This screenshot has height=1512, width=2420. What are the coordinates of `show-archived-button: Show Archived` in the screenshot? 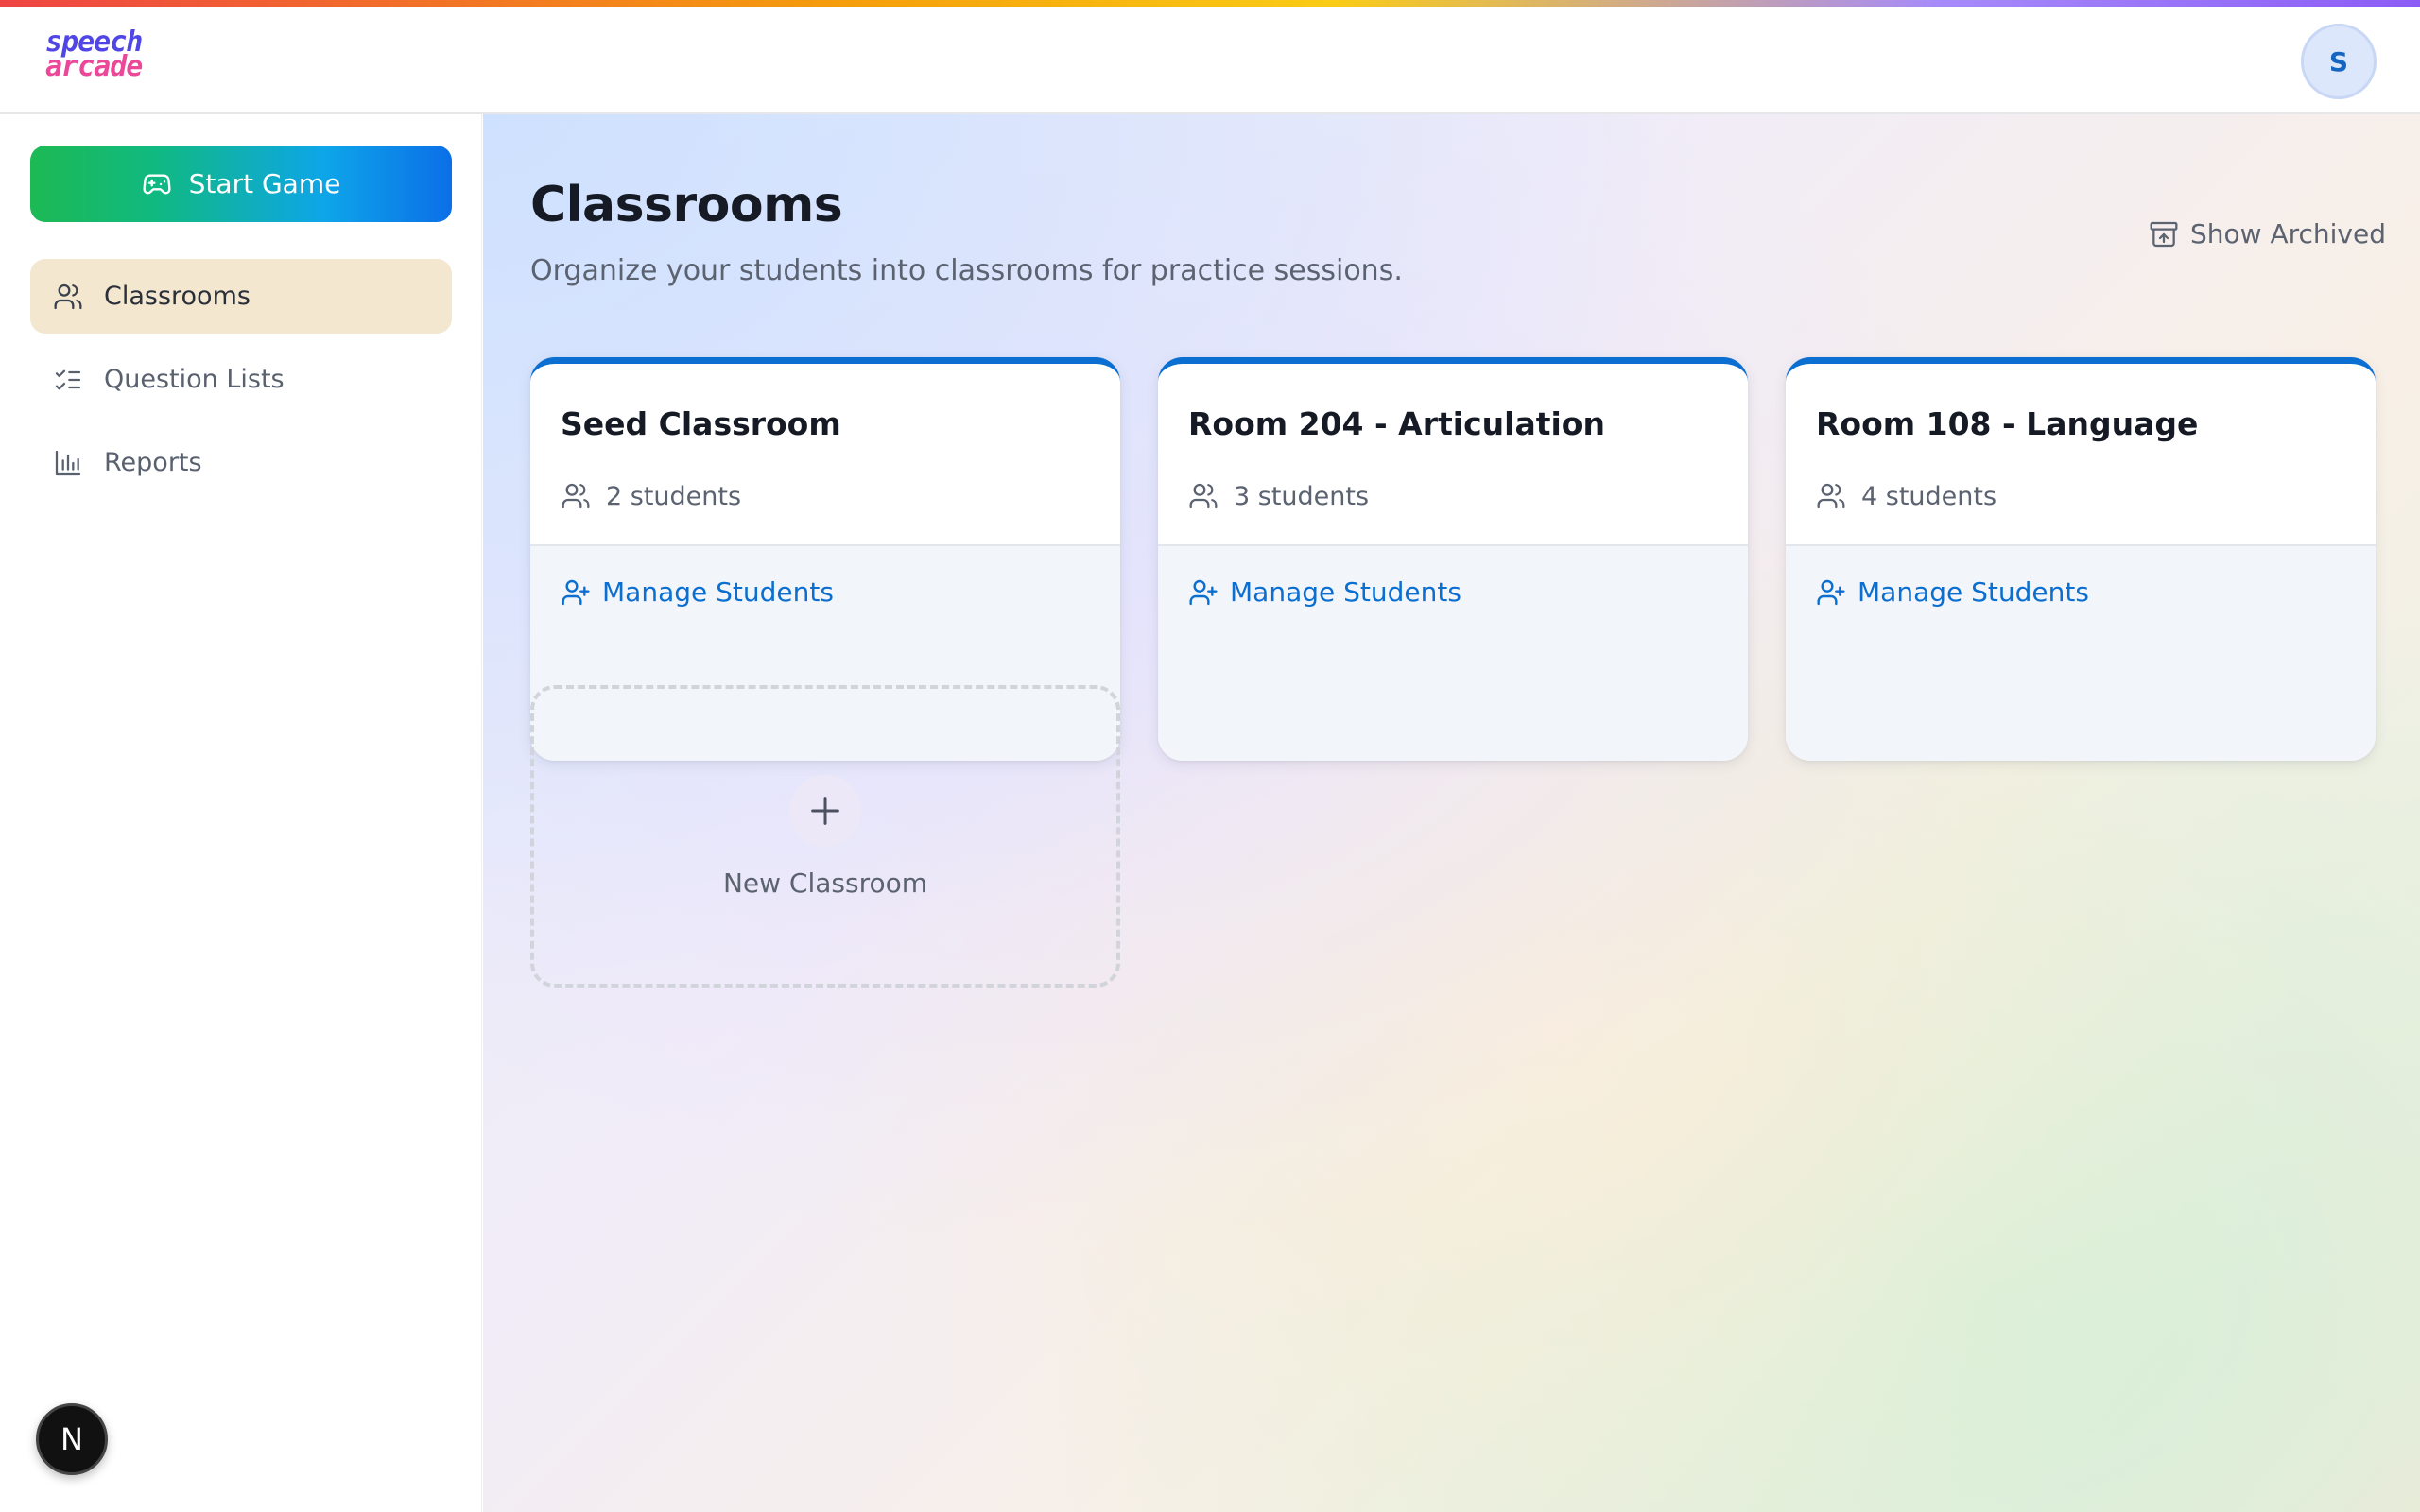 It's located at (2267, 233).